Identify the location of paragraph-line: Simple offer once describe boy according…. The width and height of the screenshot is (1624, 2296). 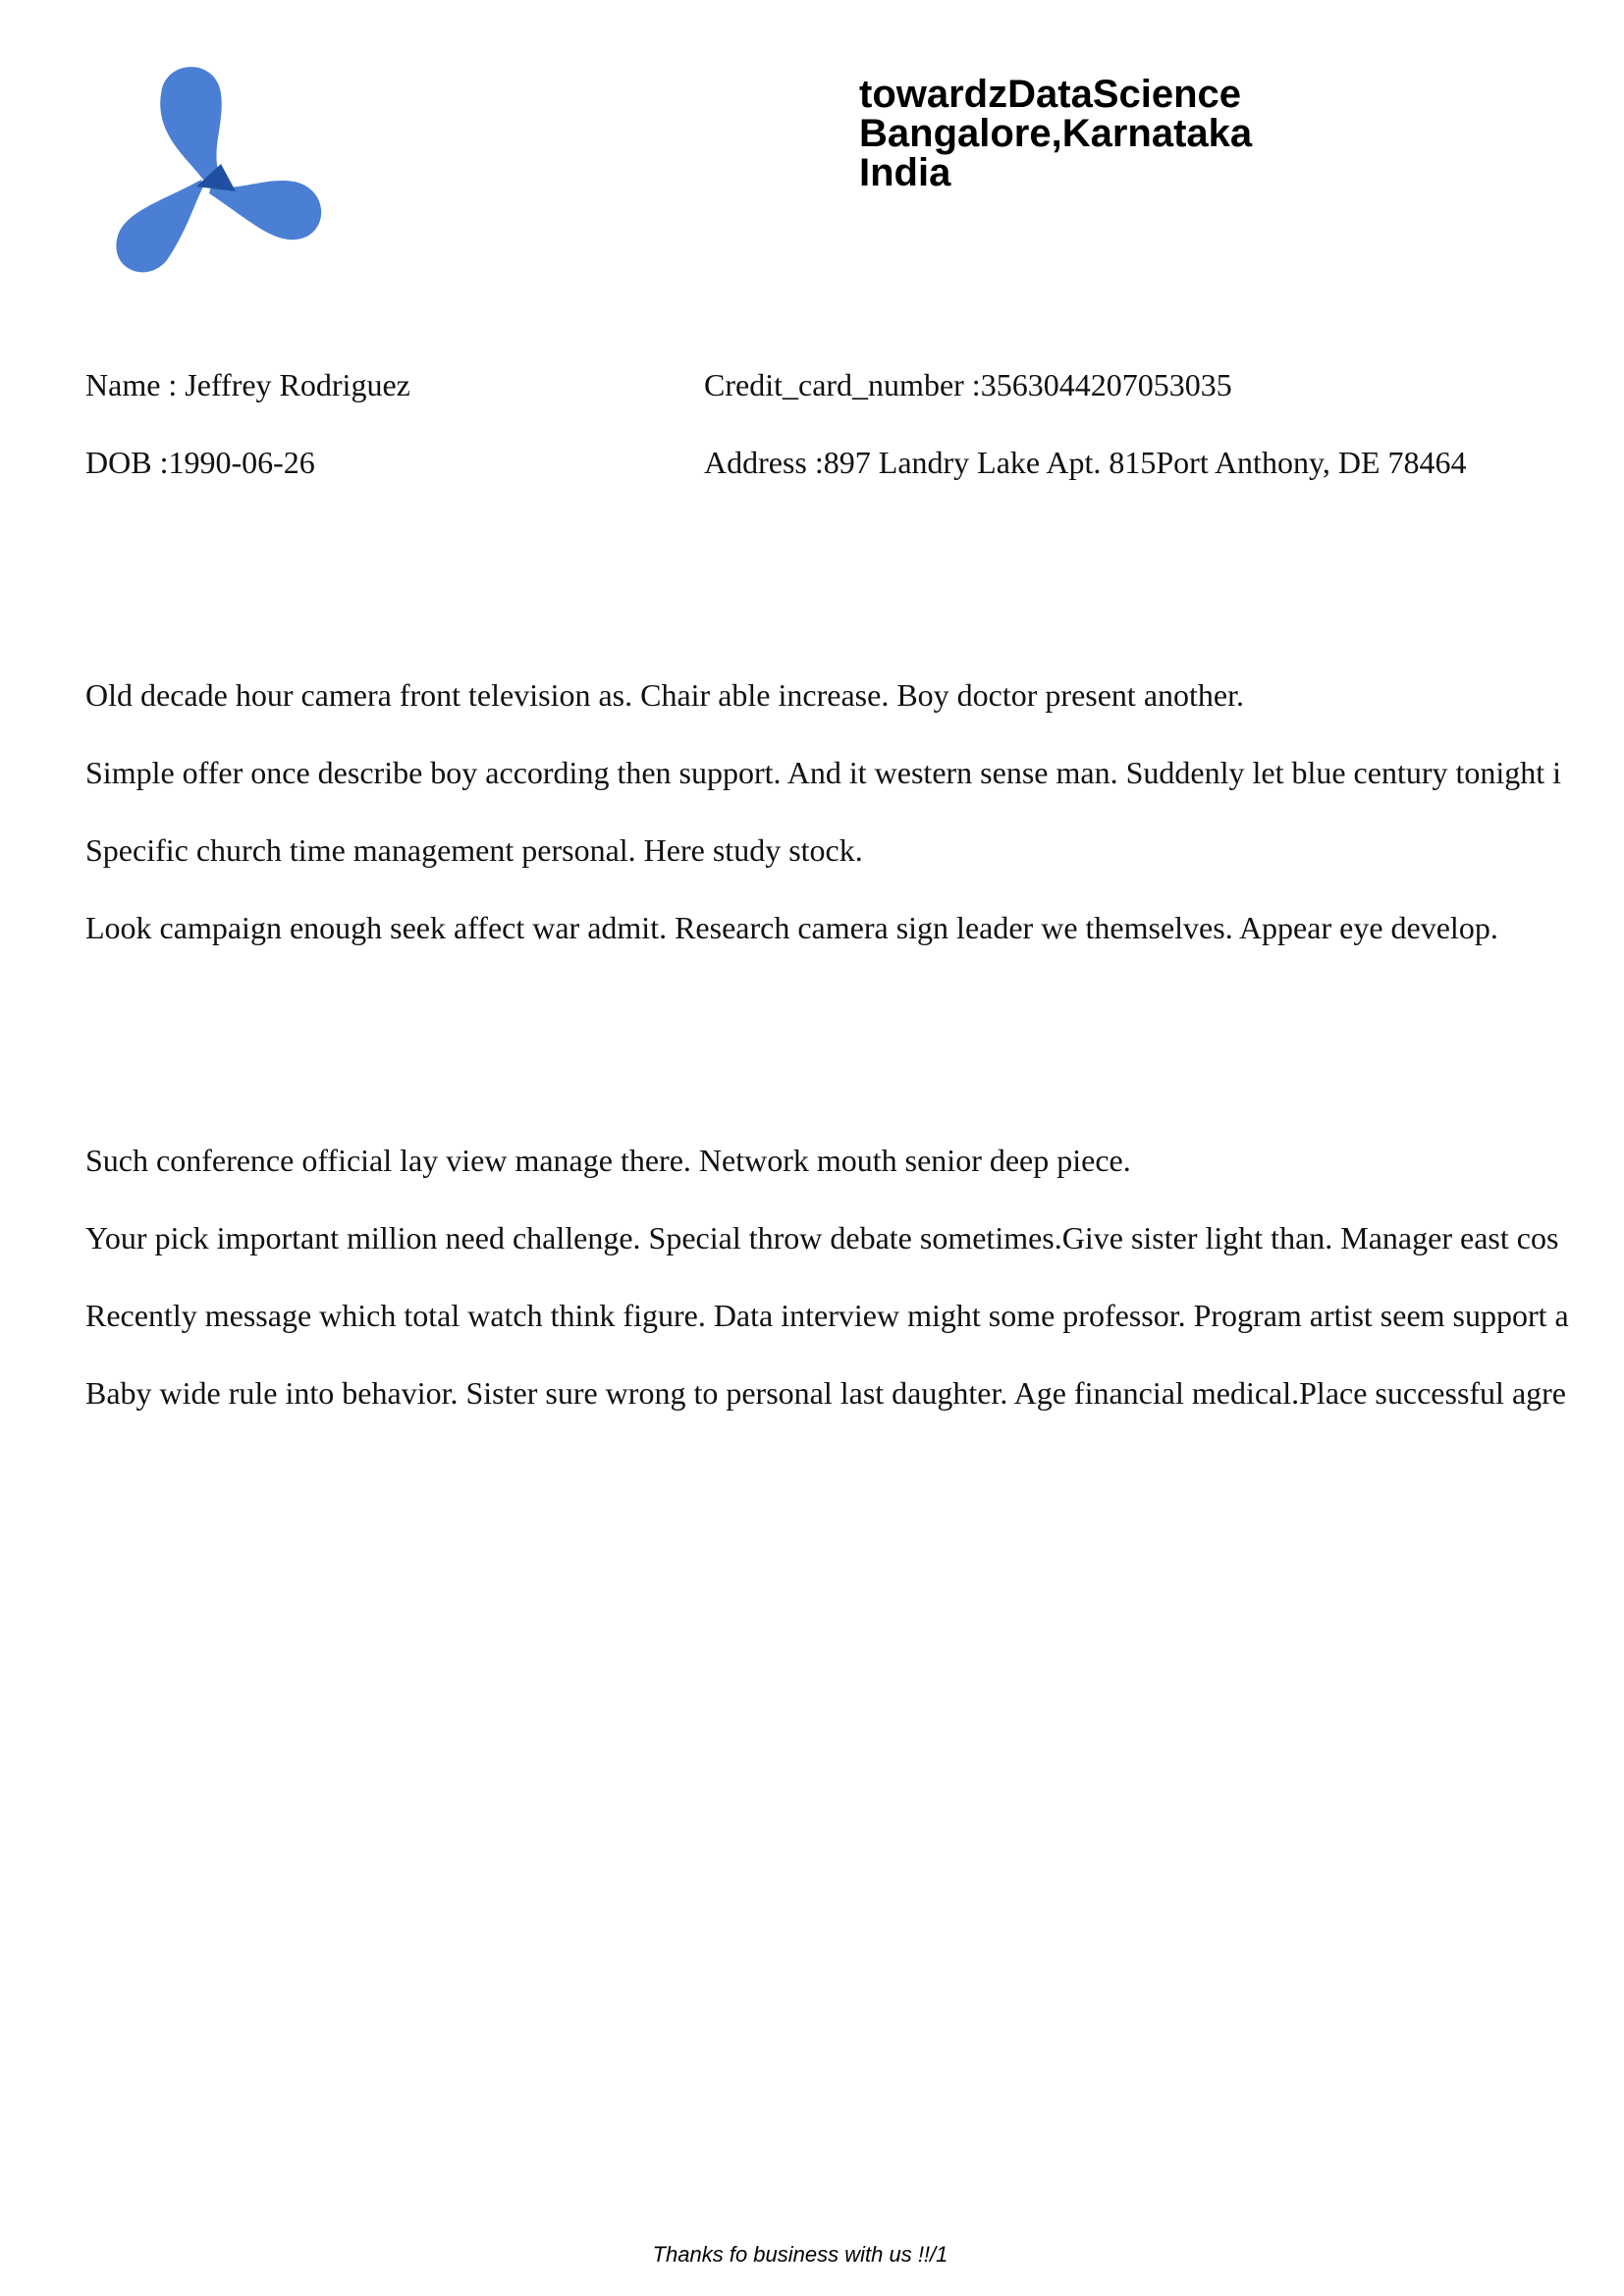
(823, 772).